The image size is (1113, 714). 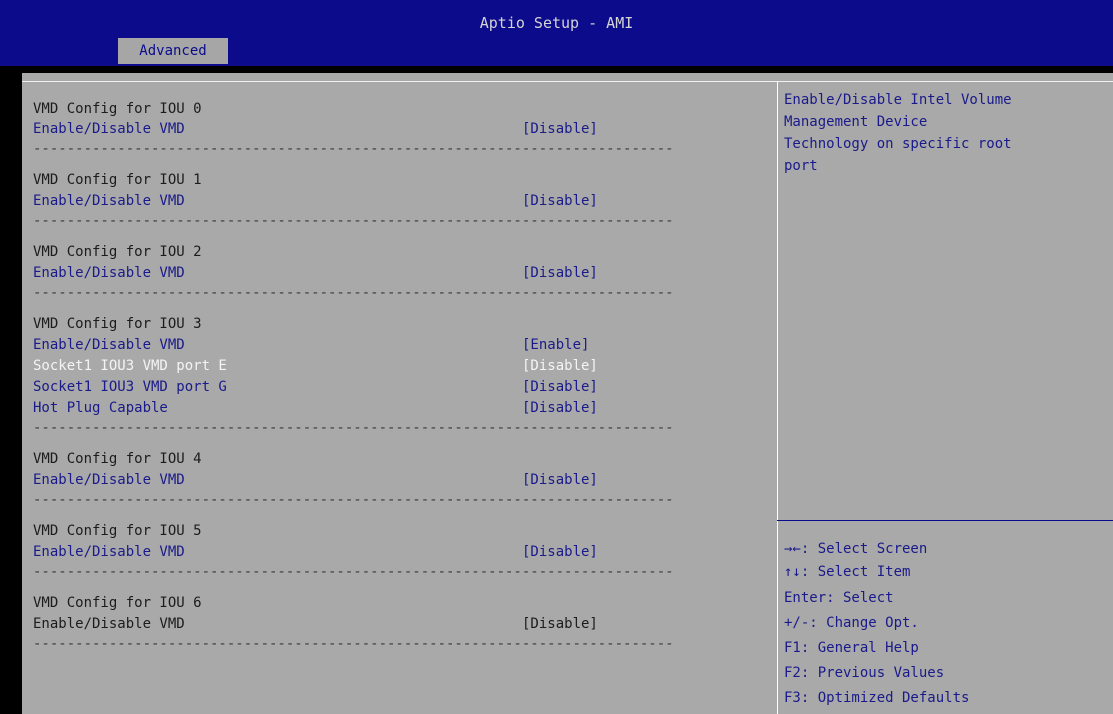 What do you see at coordinates (945, 520) in the screenshot?
I see `help-divider` at bounding box center [945, 520].